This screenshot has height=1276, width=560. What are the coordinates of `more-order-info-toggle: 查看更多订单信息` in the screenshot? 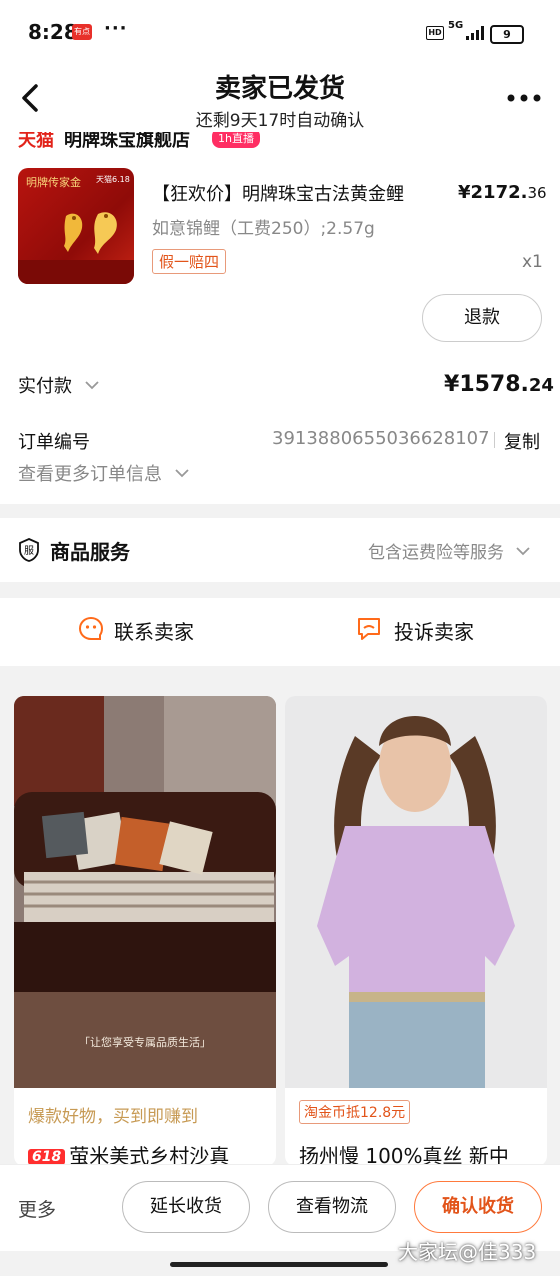 It's located at (104, 473).